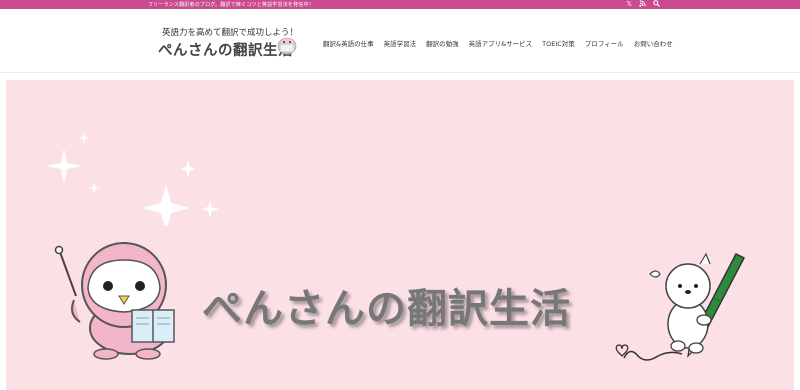 The height and width of the screenshot is (390, 800). I want to click on nav-item-profile: プロフィール, so click(604, 43).